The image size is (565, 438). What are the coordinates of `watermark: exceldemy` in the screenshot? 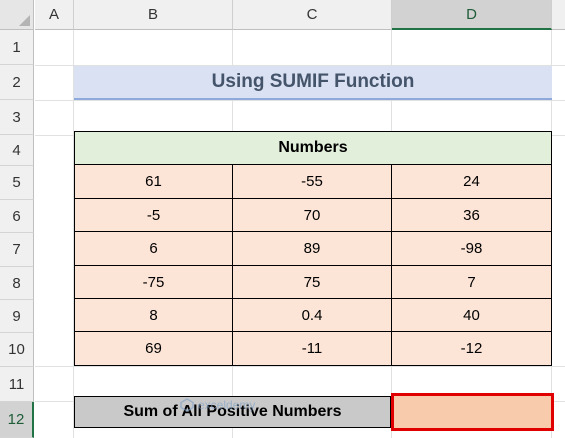 It's located at (217, 405).